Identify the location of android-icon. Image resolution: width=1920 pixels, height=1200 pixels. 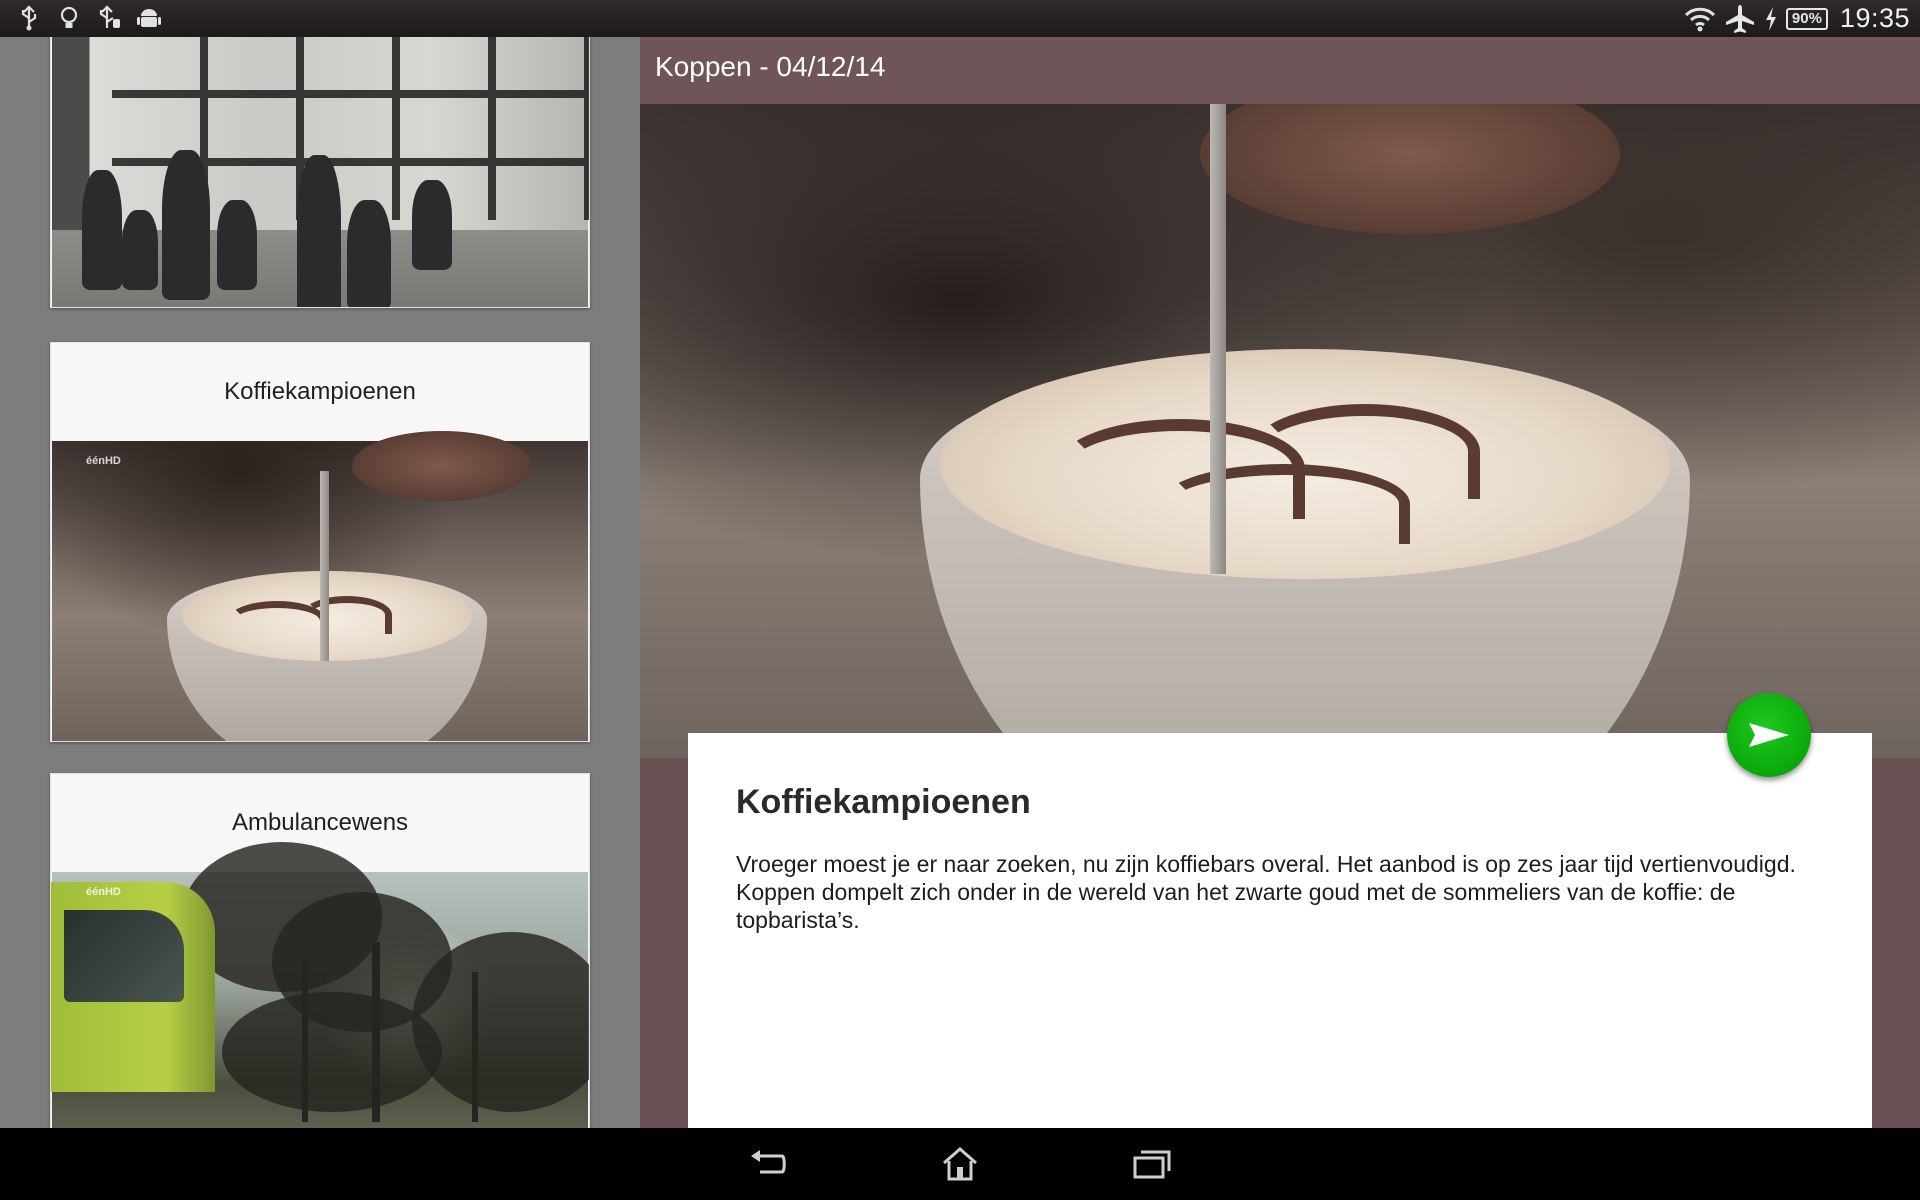
(149, 18).